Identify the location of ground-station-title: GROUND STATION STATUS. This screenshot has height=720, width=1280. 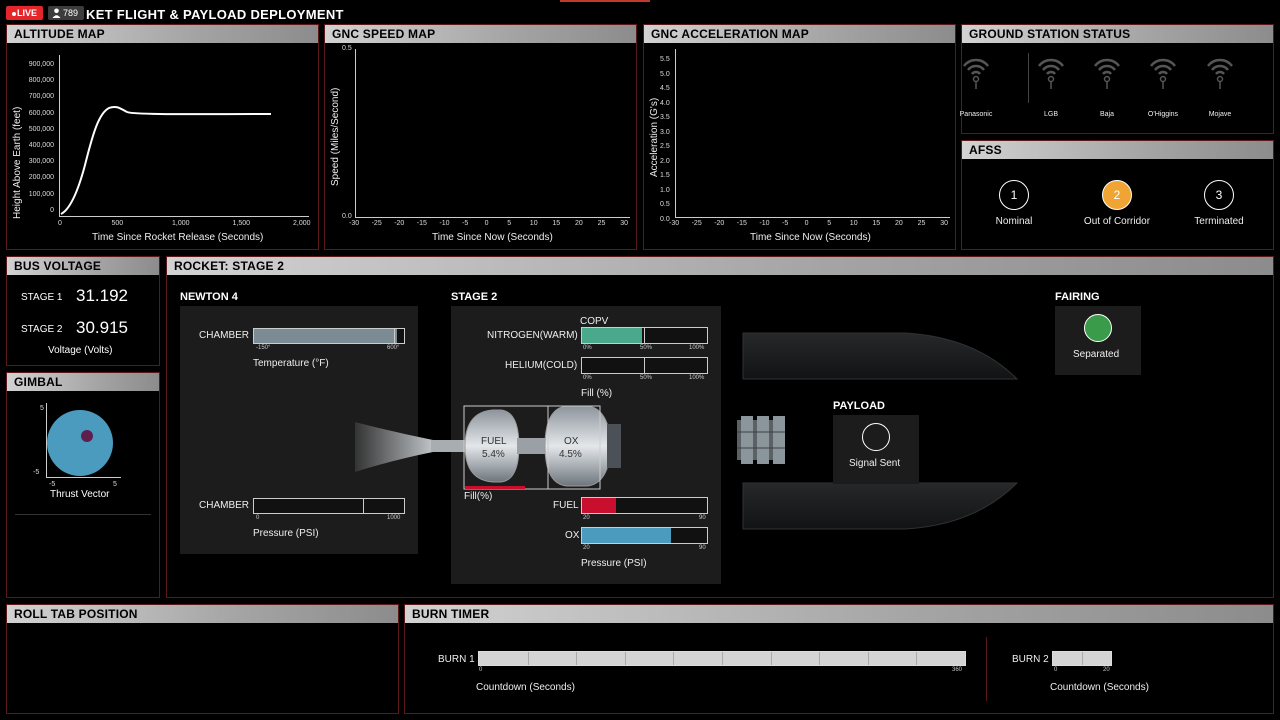
(1117, 34).